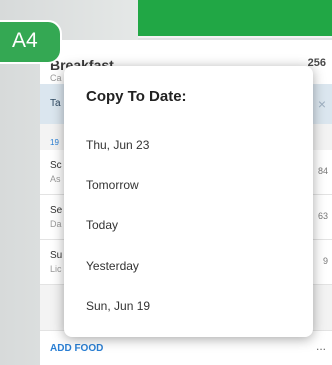 The image size is (332, 365). Describe the element at coordinates (117, 145) in the screenshot. I see `option-thu-jun-23: Thu, Jun 23` at that location.